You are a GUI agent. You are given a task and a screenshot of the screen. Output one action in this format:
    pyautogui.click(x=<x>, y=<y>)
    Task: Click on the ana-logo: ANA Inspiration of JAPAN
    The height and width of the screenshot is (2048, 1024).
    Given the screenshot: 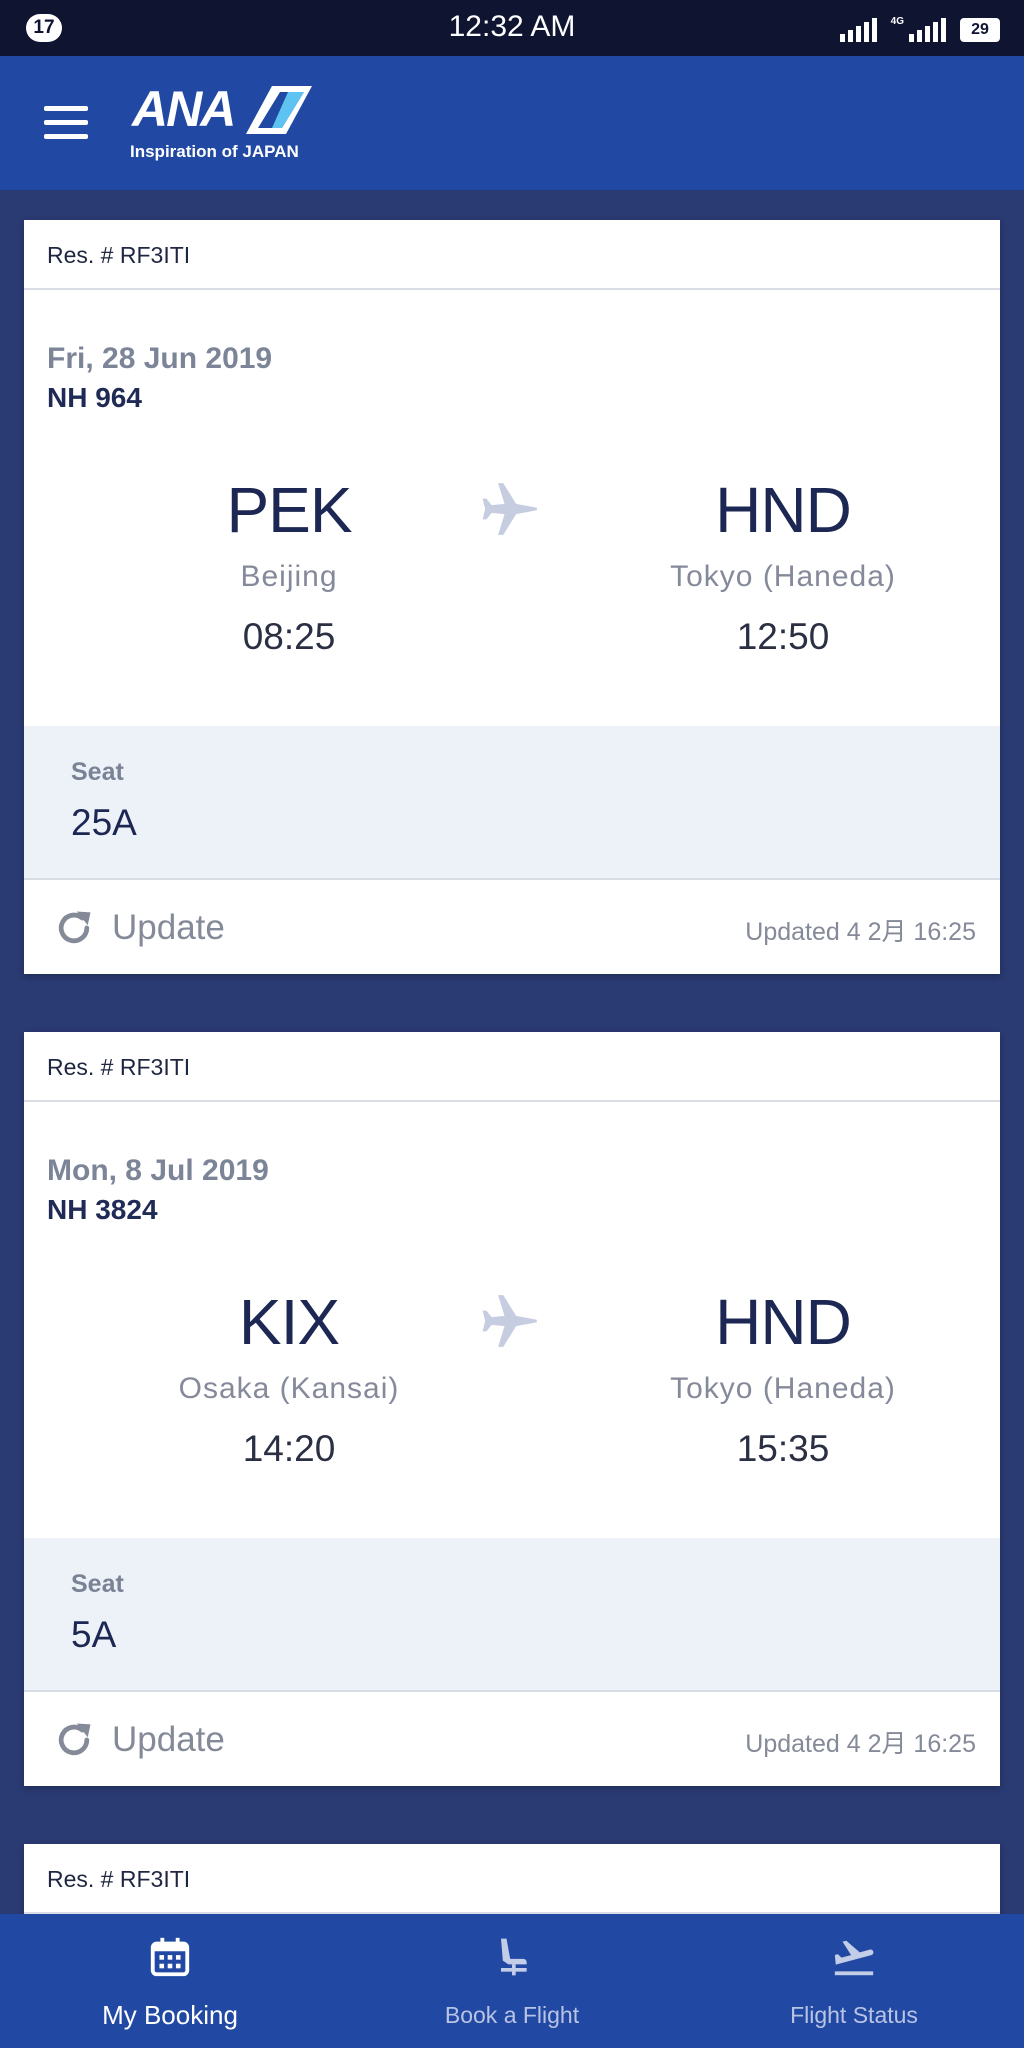 What is the action you would take?
    pyautogui.click(x=230, y=125)
    